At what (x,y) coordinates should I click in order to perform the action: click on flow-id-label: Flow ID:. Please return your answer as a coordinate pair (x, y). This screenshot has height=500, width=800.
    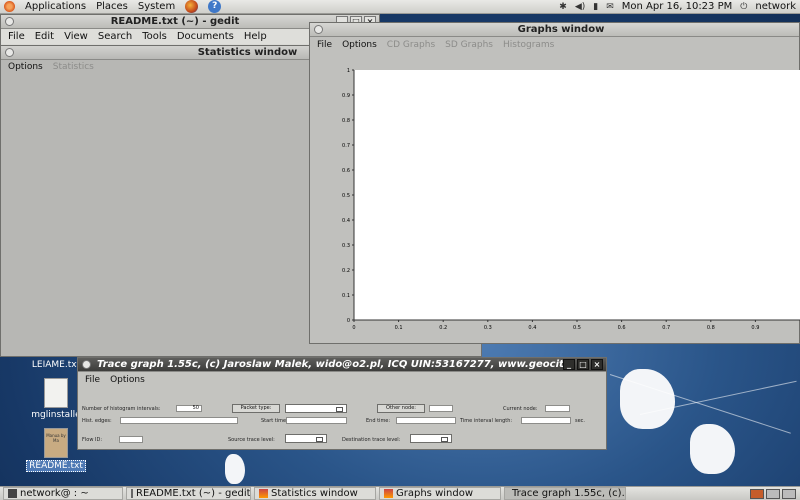
    Looking at the image, I should click on (92, 440).